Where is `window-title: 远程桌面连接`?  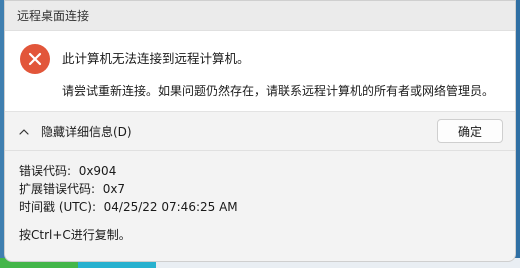 window-title: 远程桌面连接 is located at coordinates (53, 16).